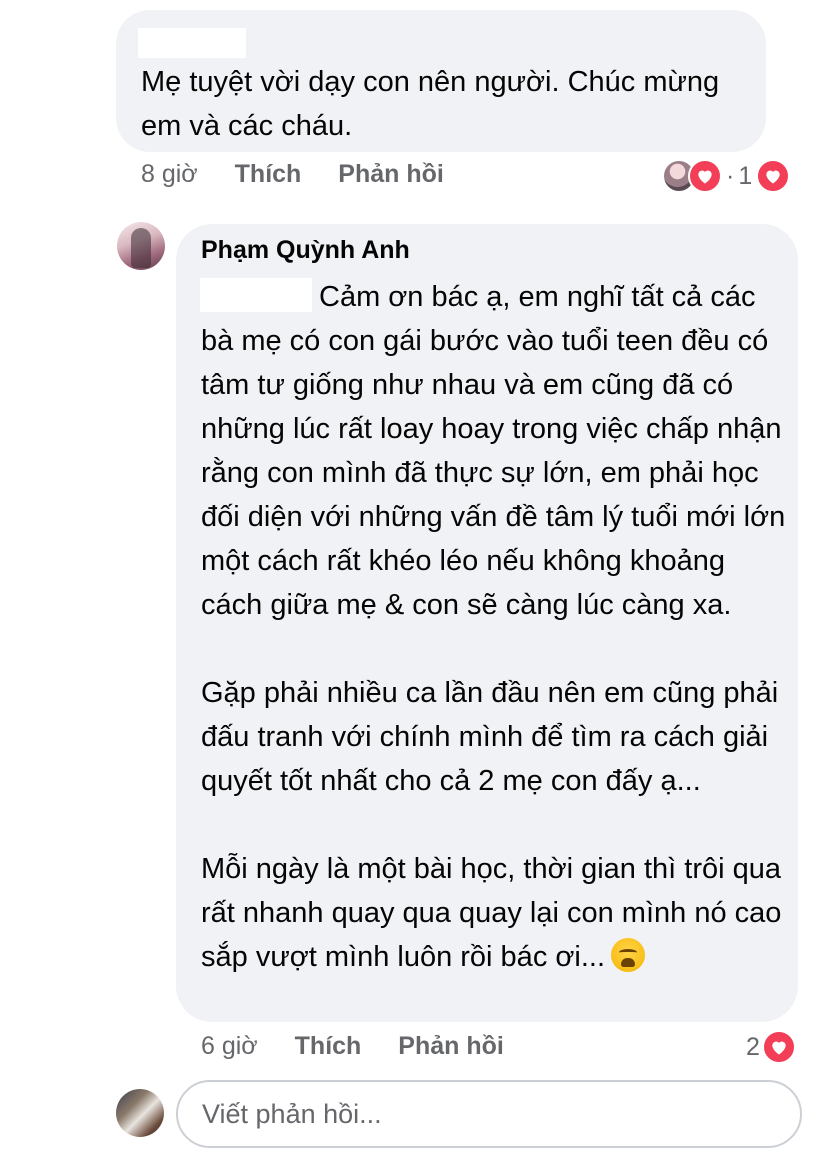 The image size is (828, 1166). I want to click on current-user-avatar, so click(140, 1113).